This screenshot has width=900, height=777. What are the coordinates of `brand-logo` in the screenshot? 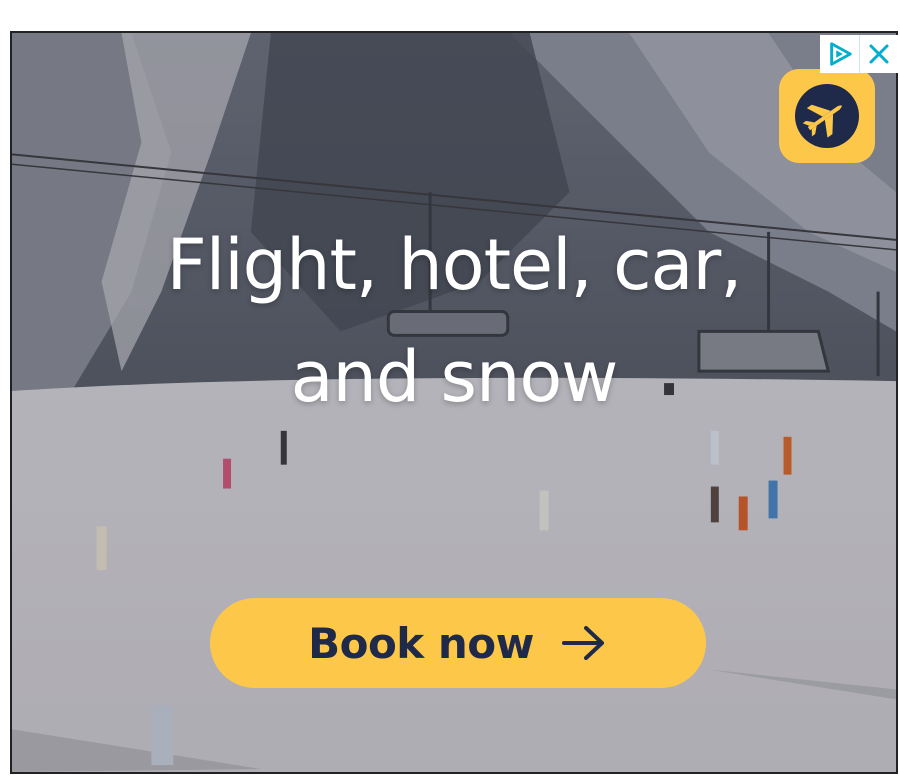 It's located at (827, 116).